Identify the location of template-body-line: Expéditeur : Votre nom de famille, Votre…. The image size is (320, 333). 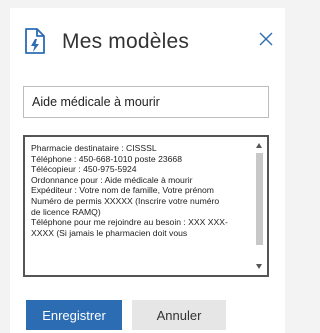
(122, 190).